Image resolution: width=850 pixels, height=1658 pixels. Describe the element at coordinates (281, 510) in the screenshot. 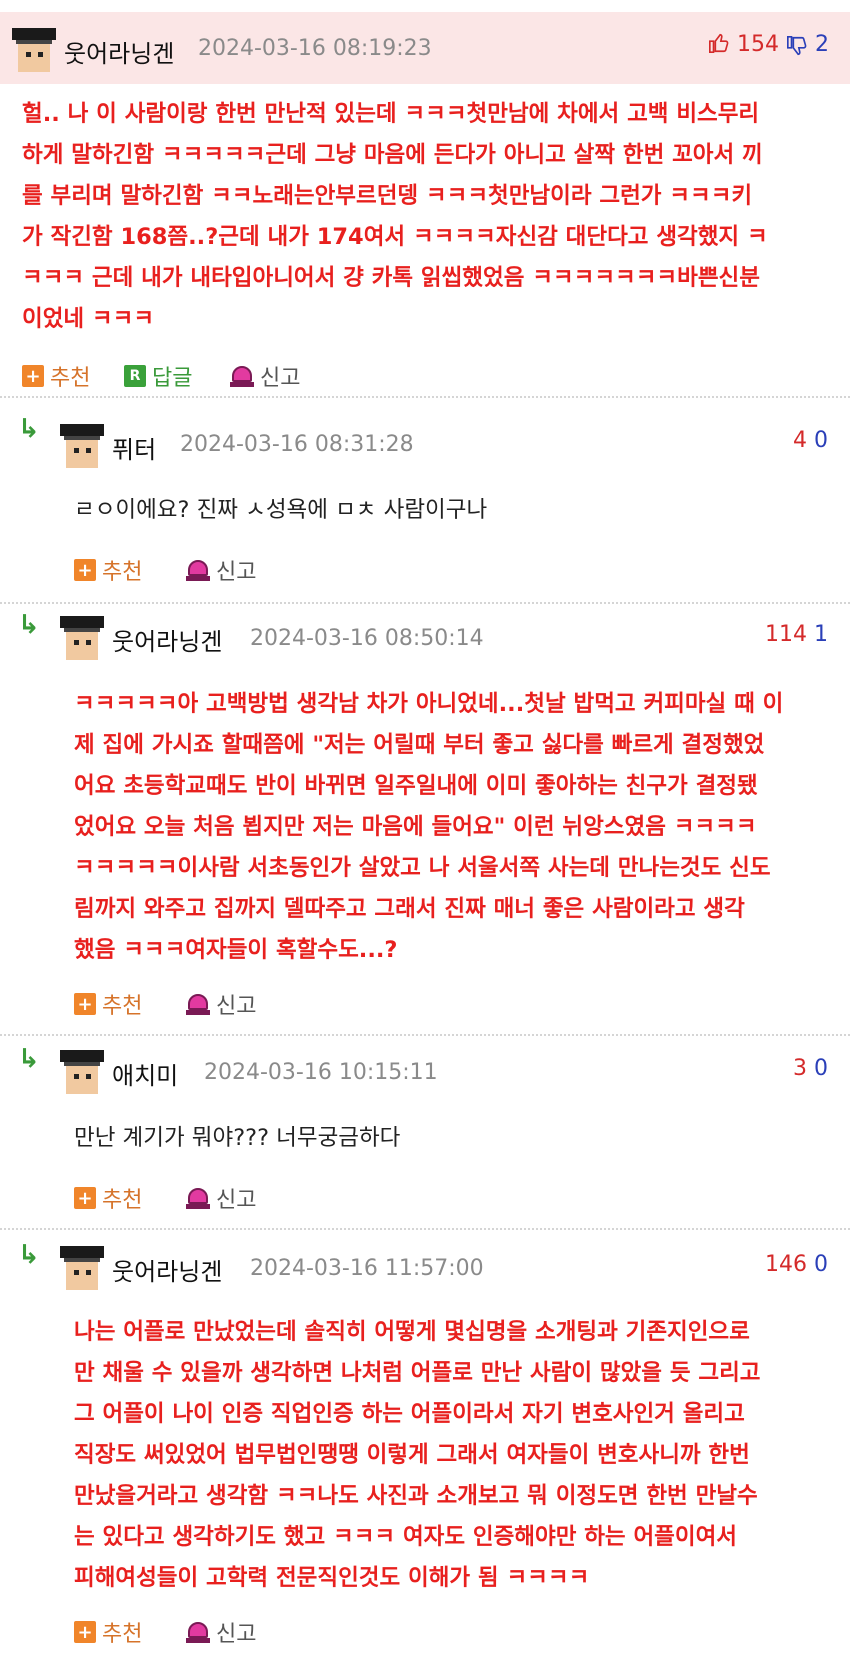

I see `comment-body: ㄹㅇ이에요? 진짜 ㅅ성욕에 ㅁㅊ 사람이구나` at that location.